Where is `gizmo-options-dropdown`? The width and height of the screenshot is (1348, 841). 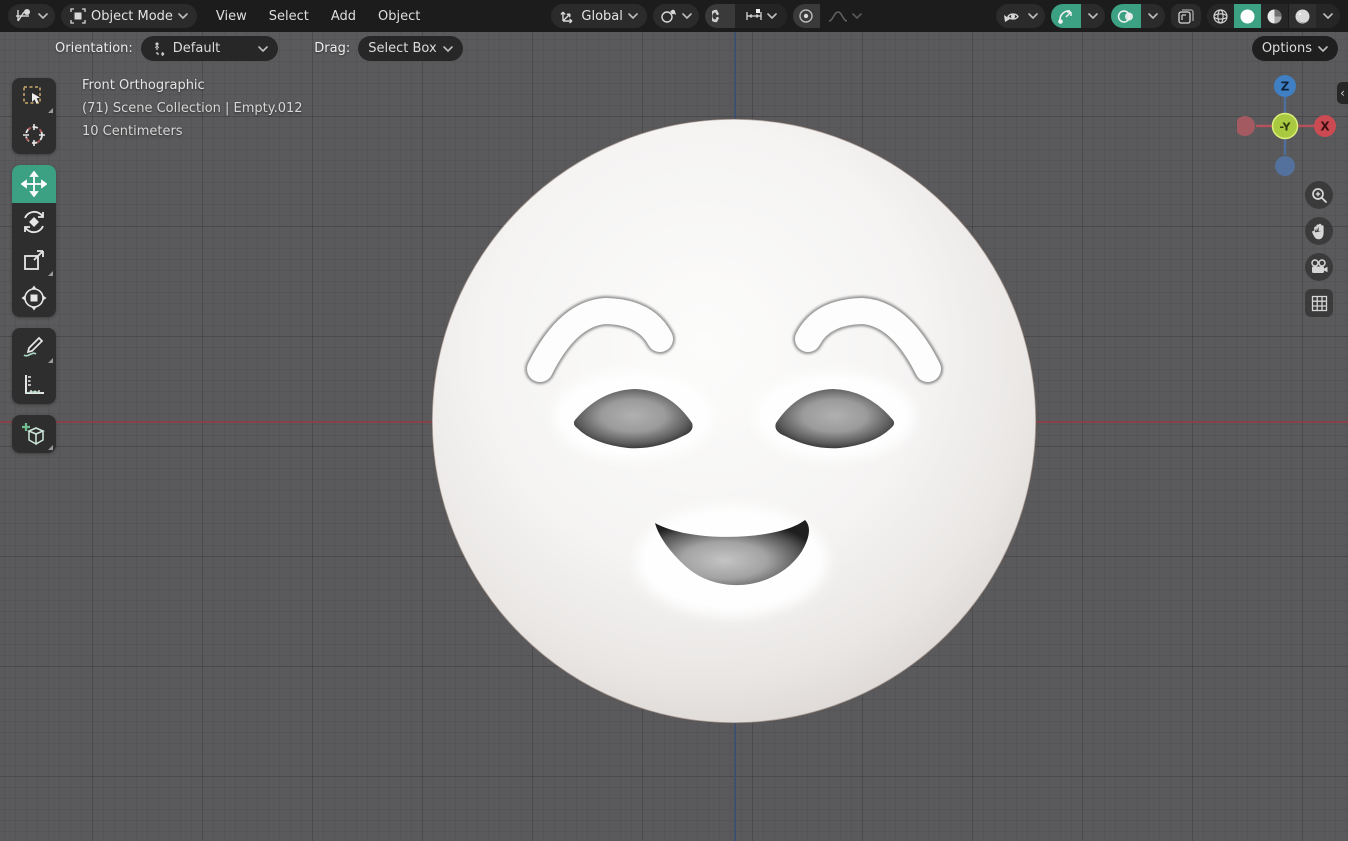
gizmo-options-dropdown is located at coordinates (1093, 16).